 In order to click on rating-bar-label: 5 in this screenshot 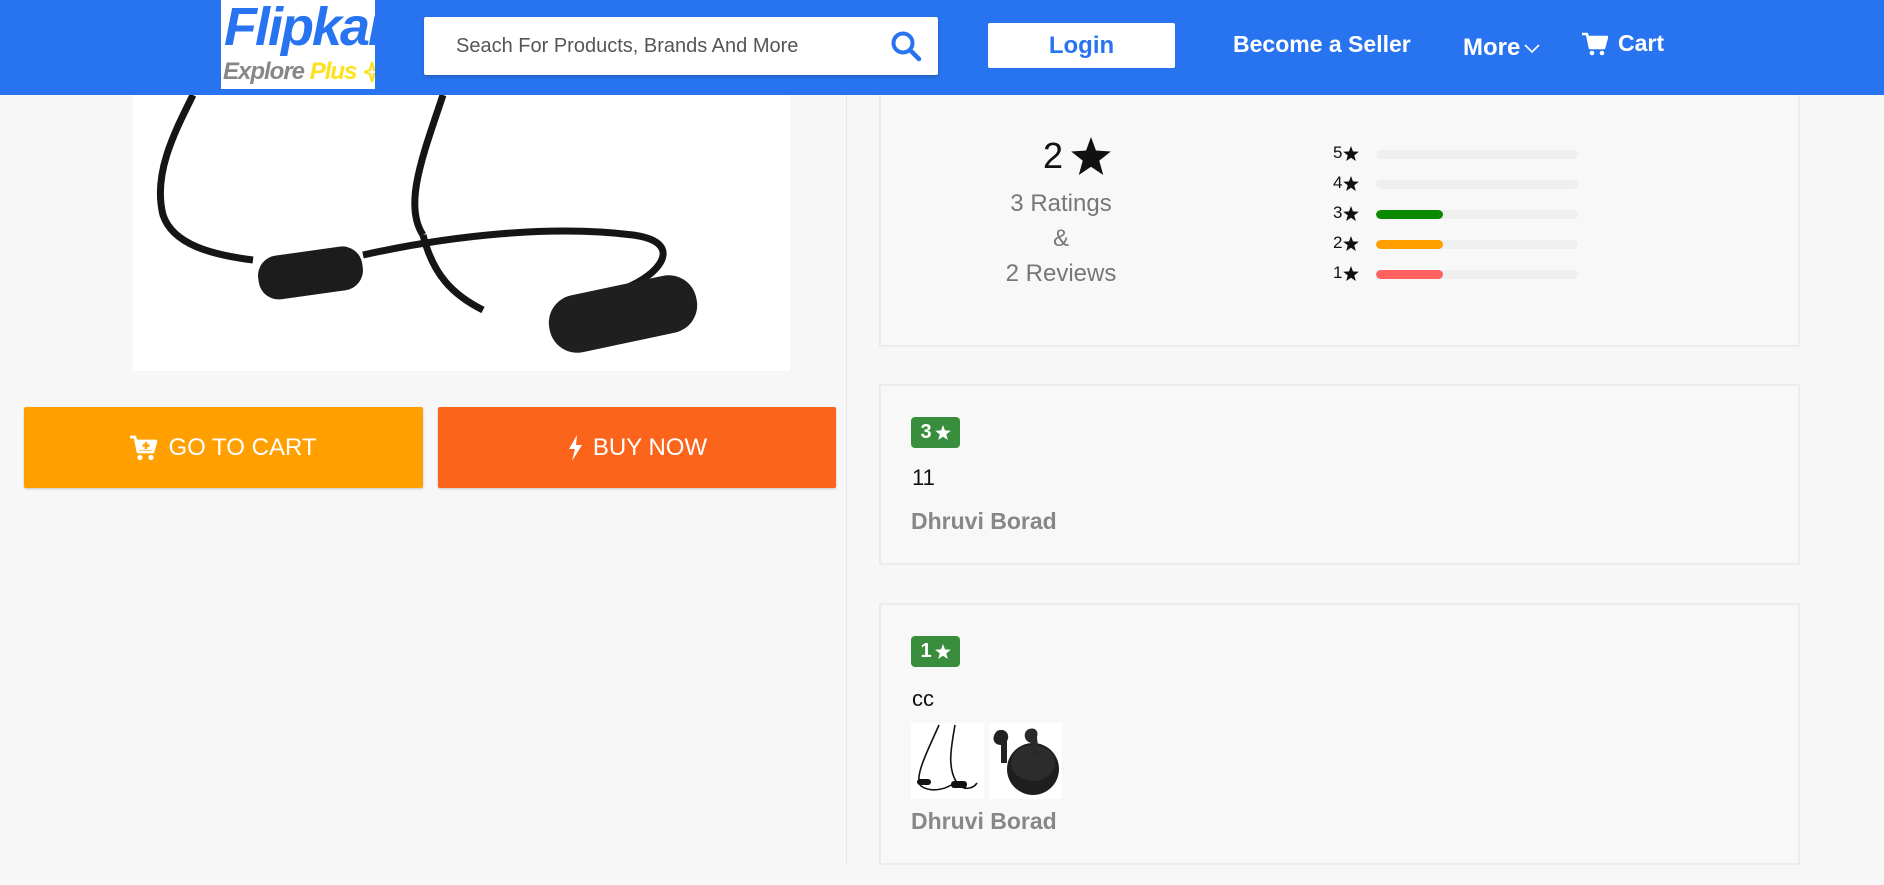, I will do `click(1346, 153)`.